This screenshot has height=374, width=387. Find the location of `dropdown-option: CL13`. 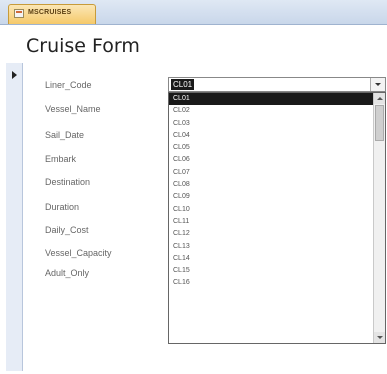

dropdown-option: CL13 is located at coordinates (271, 247).